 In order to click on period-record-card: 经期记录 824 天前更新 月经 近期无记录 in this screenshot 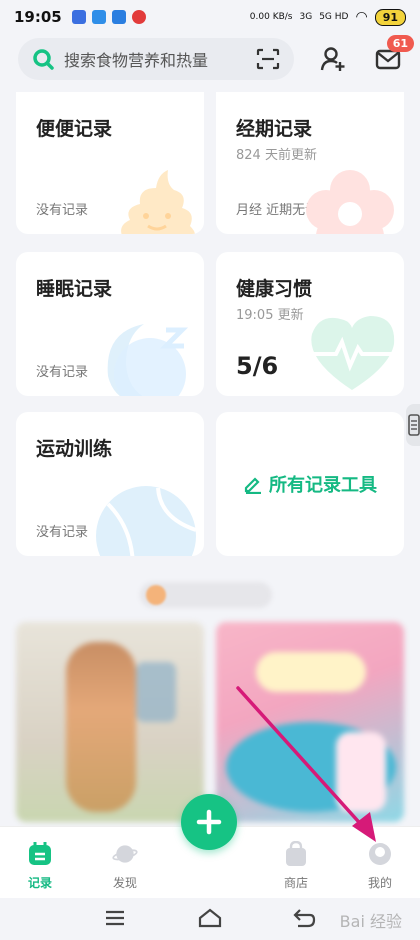, I will do `click(310, 163)`.